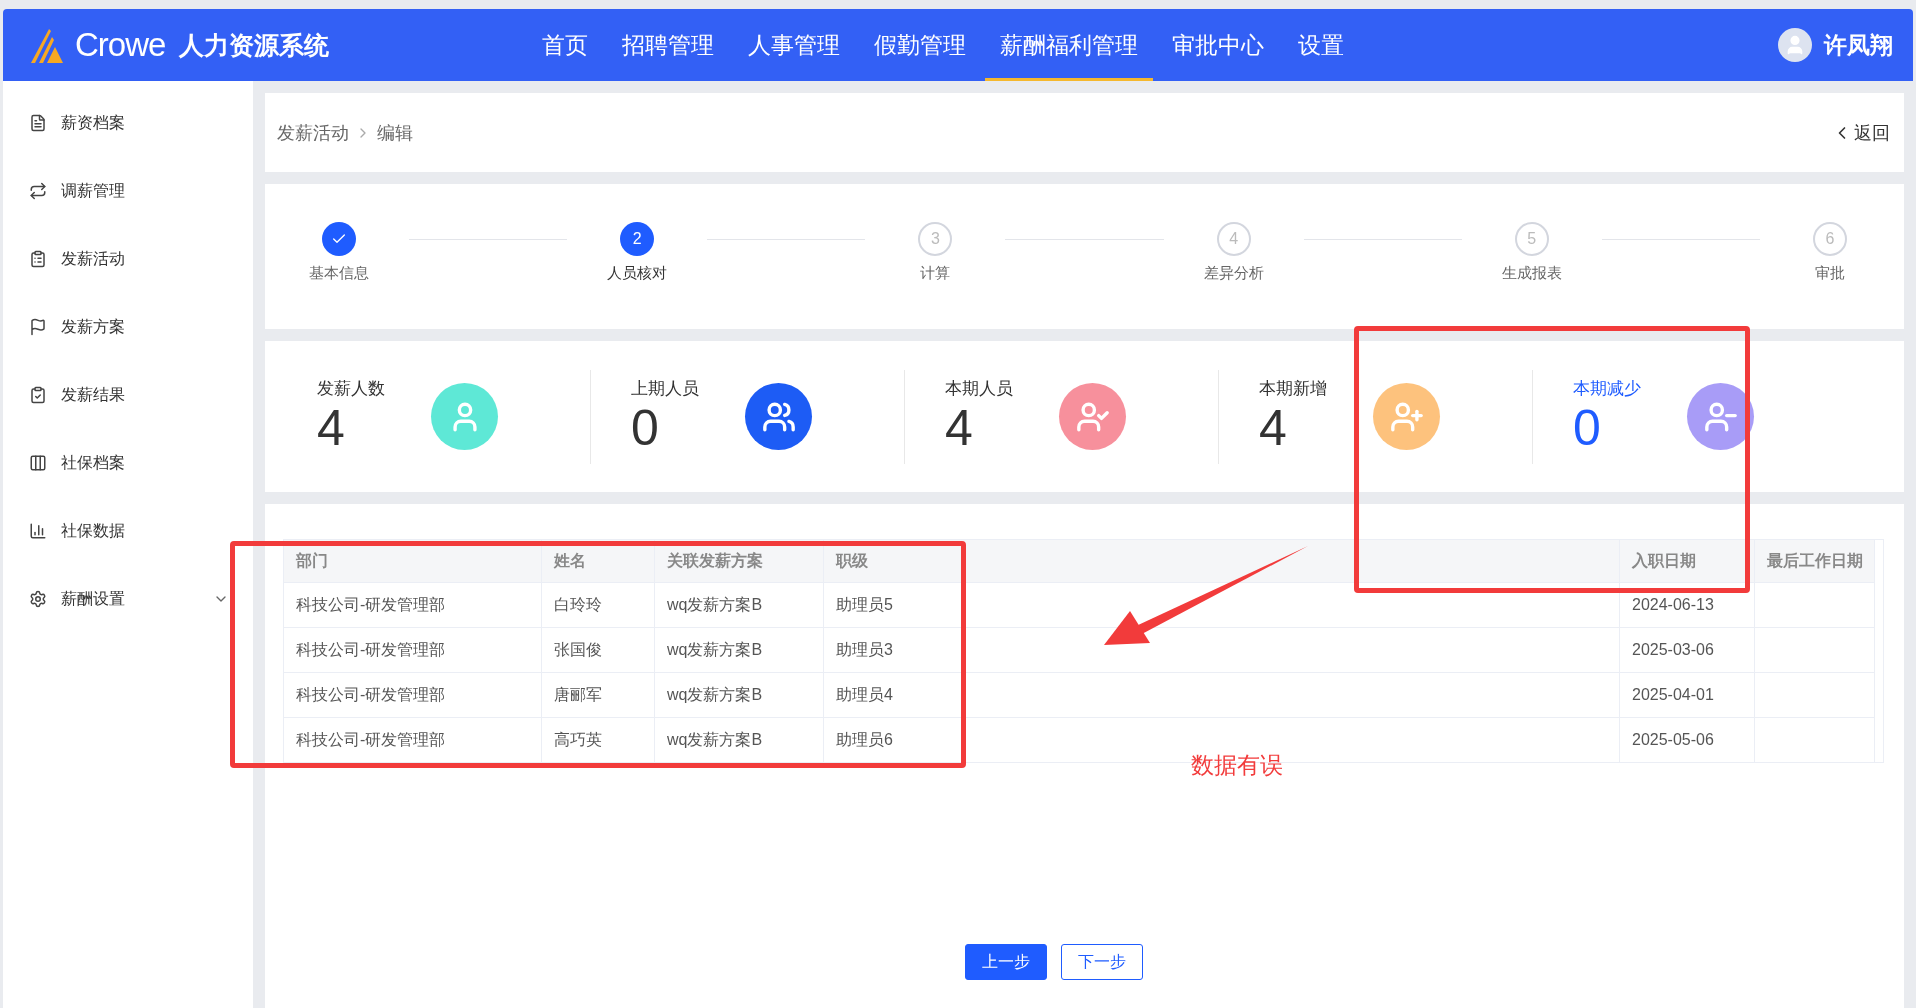 The image size is (1916, 1008). I want to click on bar-chart-icon, so click(38, 531).